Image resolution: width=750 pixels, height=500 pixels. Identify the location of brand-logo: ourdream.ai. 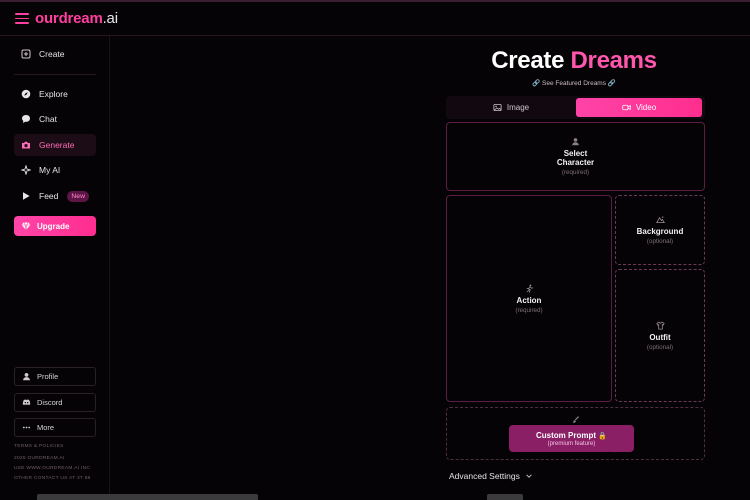
(76, 18).